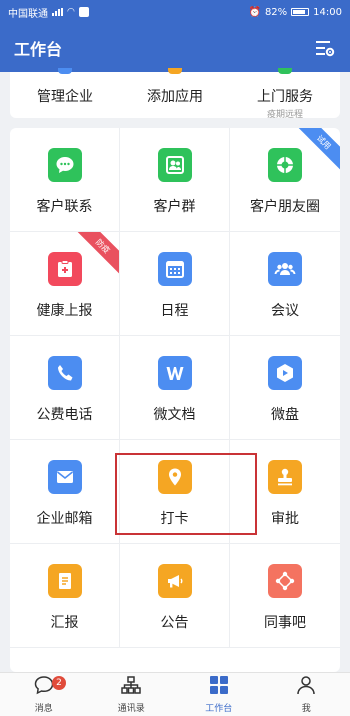 Image resolution: width=350 pixels, height=716 pixels. What do you see at coordinates (64, 165) in the screenshot?
I see `chat-icon` at bounding box center [64, 165].